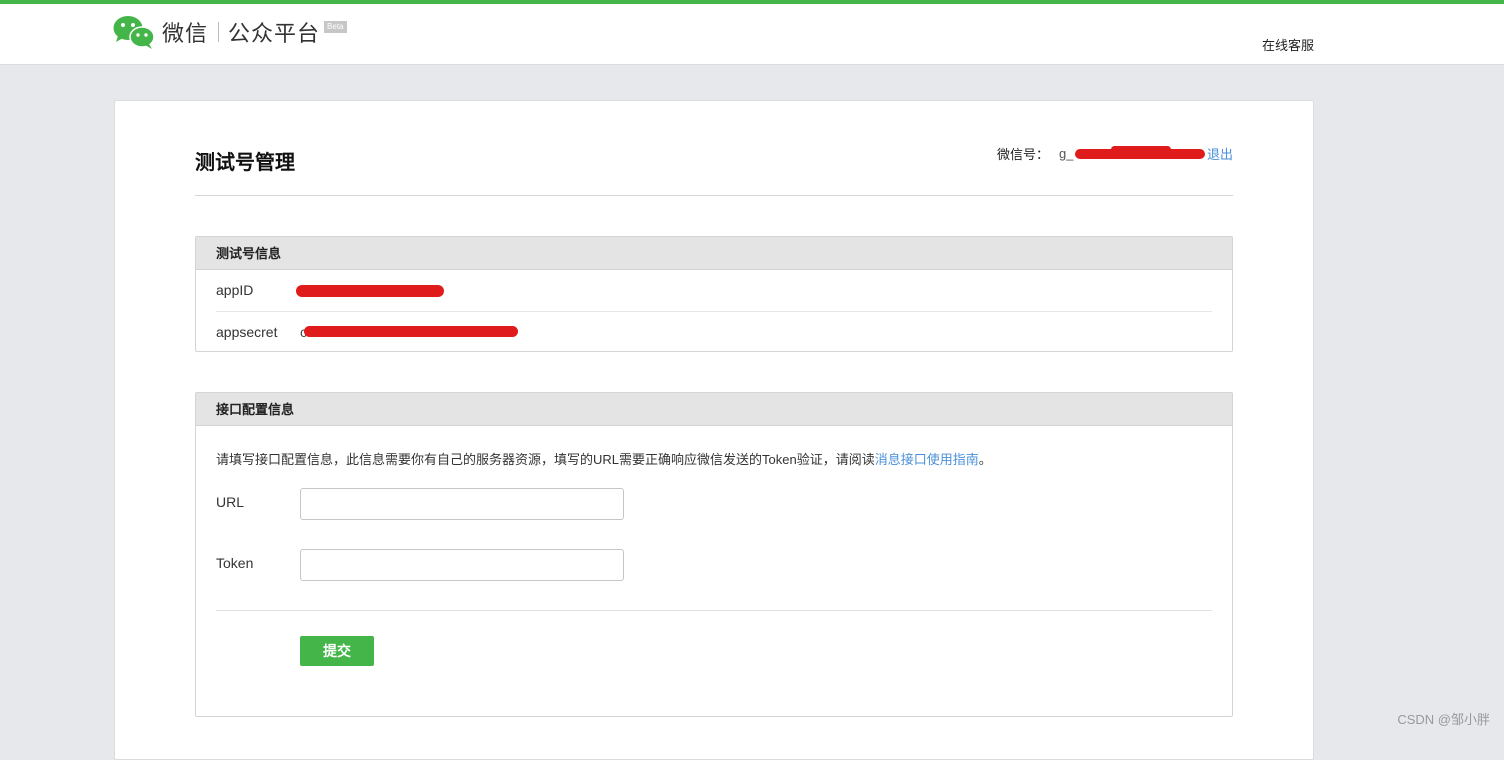  I want to click on token-label: Token, so click(234, 563).